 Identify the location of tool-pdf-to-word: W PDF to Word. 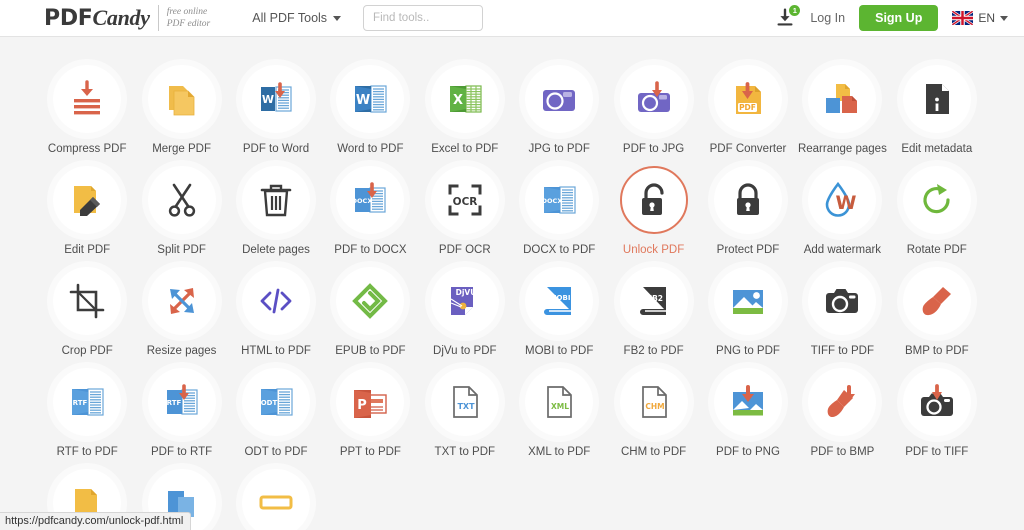
(276, 105).